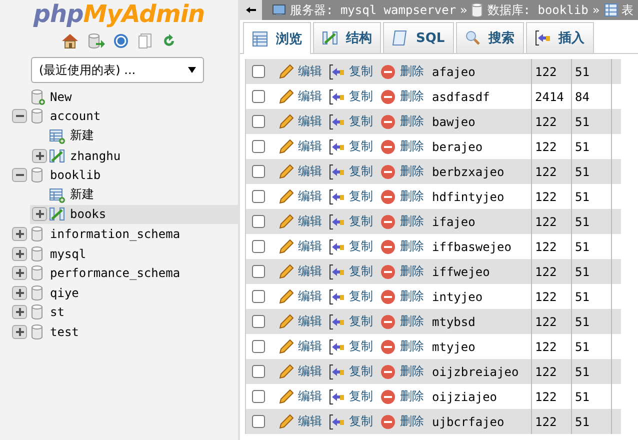  Describe the element at coordinates (124, 97) in the screenshot. I see `tree-item: New` at that location.